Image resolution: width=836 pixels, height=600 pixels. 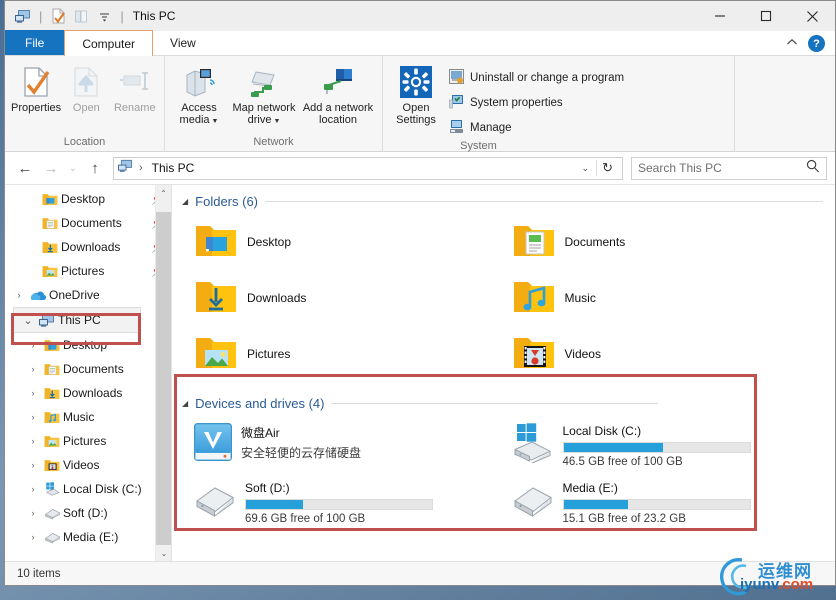 I want to click on breadcrumb-this-pc: This PC, so click(x=173, y=168).